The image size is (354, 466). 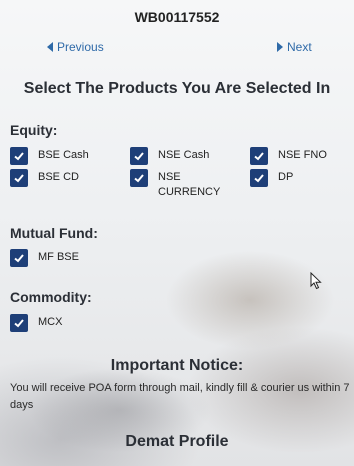 What do you see at coordinates (280, 47) in the screenshot?
I see `triangle-right-icon` at bounding box center [280, 47].